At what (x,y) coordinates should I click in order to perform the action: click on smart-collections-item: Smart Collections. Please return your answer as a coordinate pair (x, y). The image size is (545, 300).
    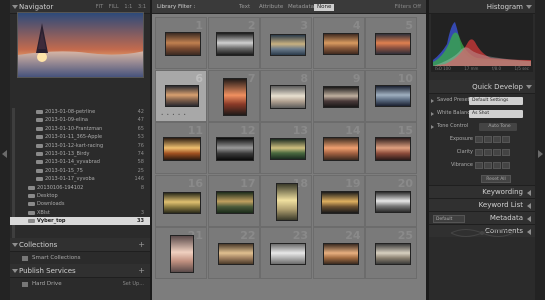
    Looking at the image, I should click on (80, 258).